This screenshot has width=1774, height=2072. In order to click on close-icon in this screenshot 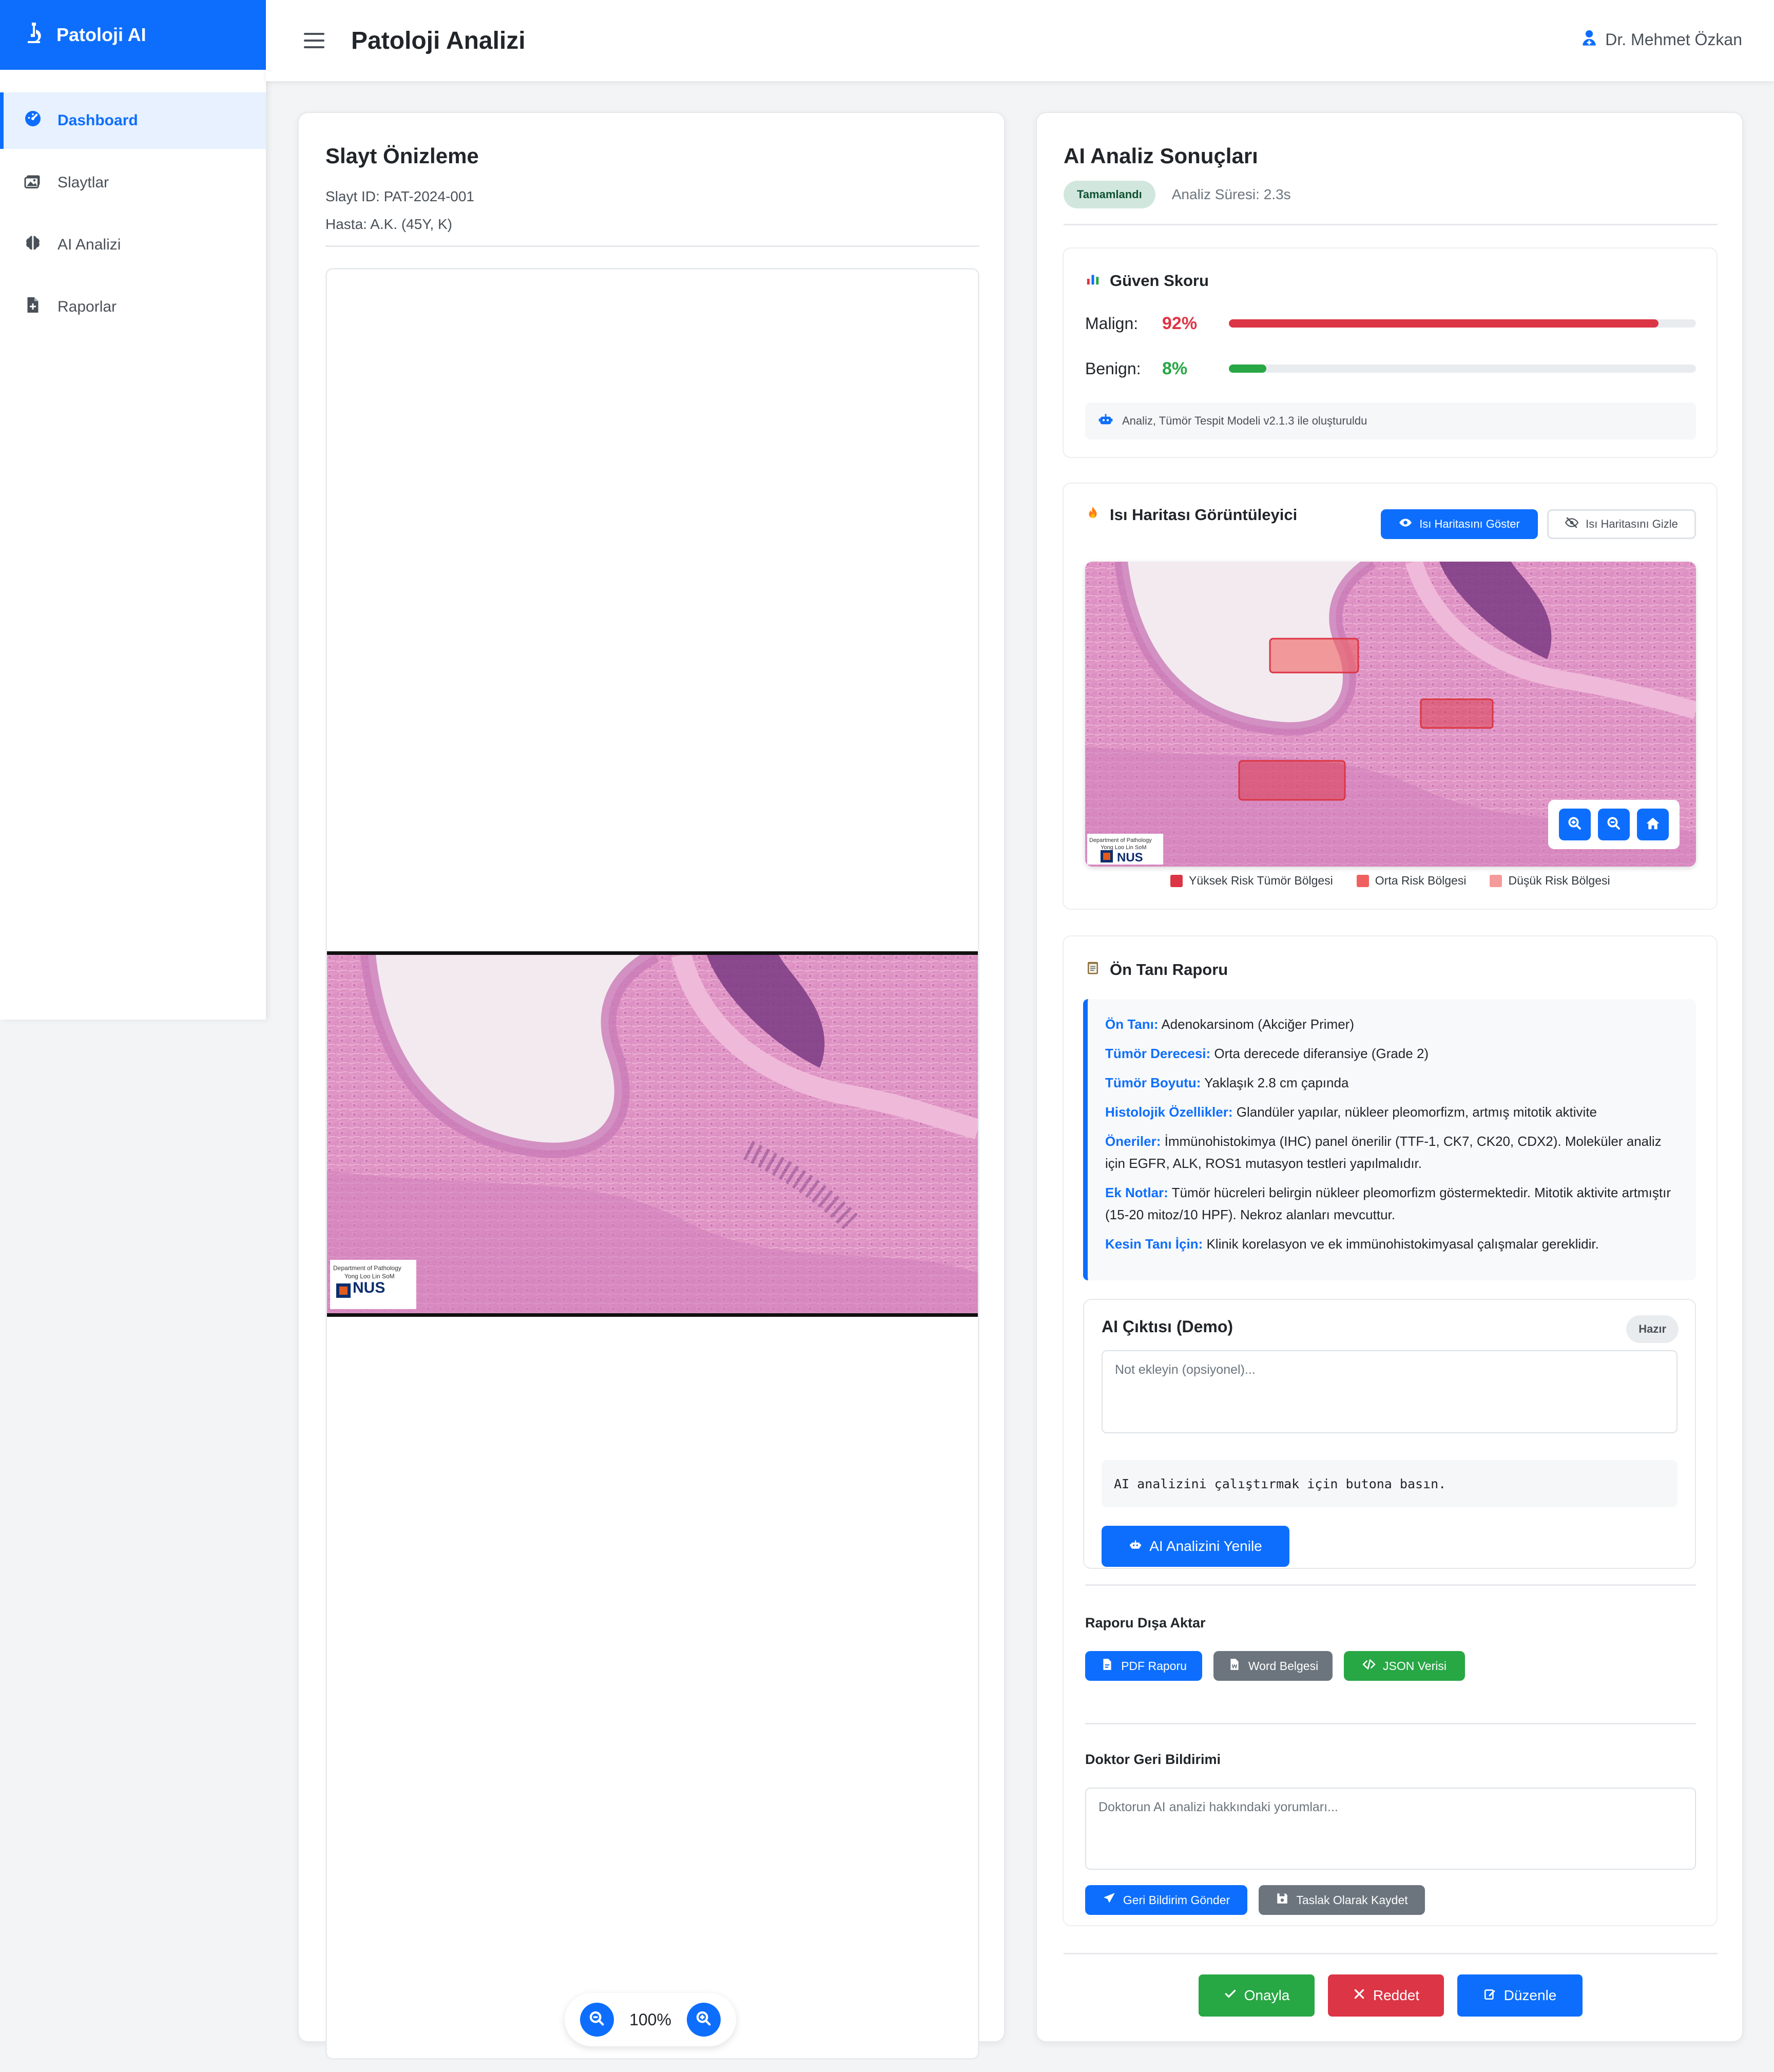, I will do `click(1360, 1995)`.